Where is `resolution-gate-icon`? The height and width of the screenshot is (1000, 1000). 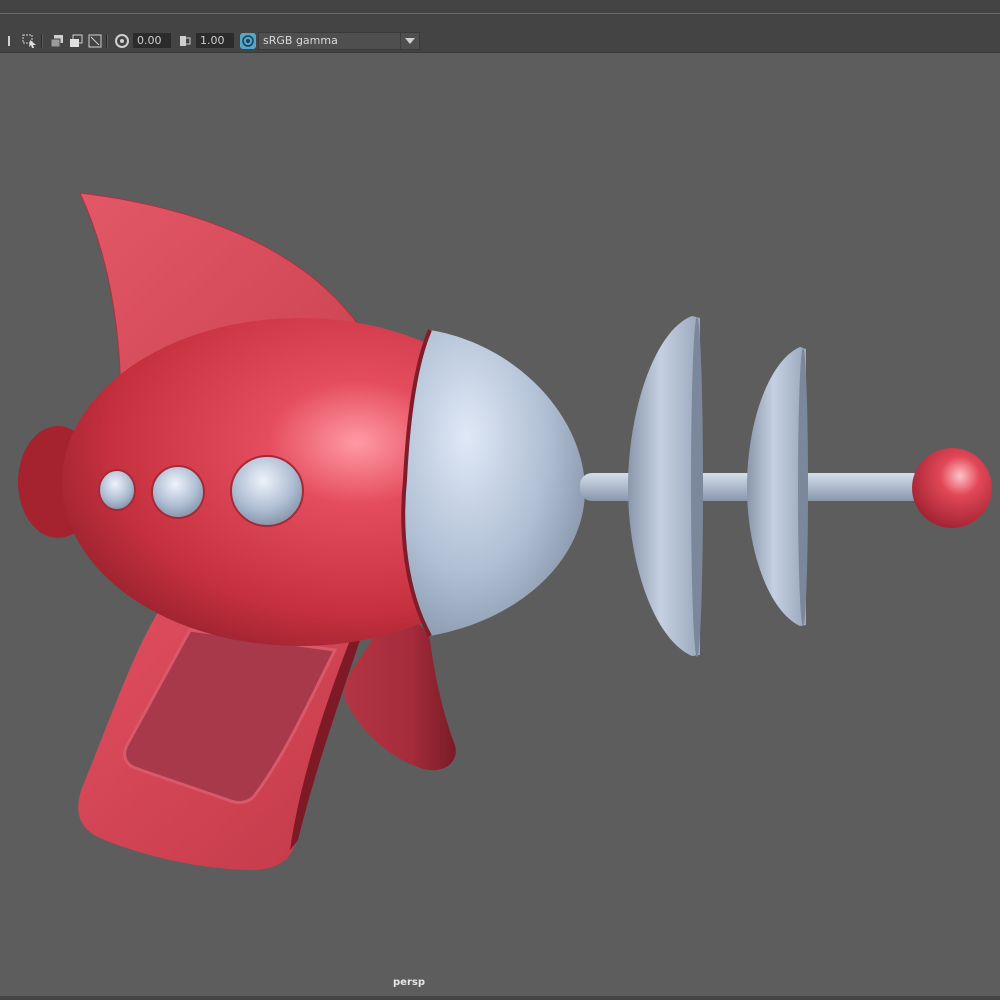 resolution-gate-icon is located at coordinates (95, 41).